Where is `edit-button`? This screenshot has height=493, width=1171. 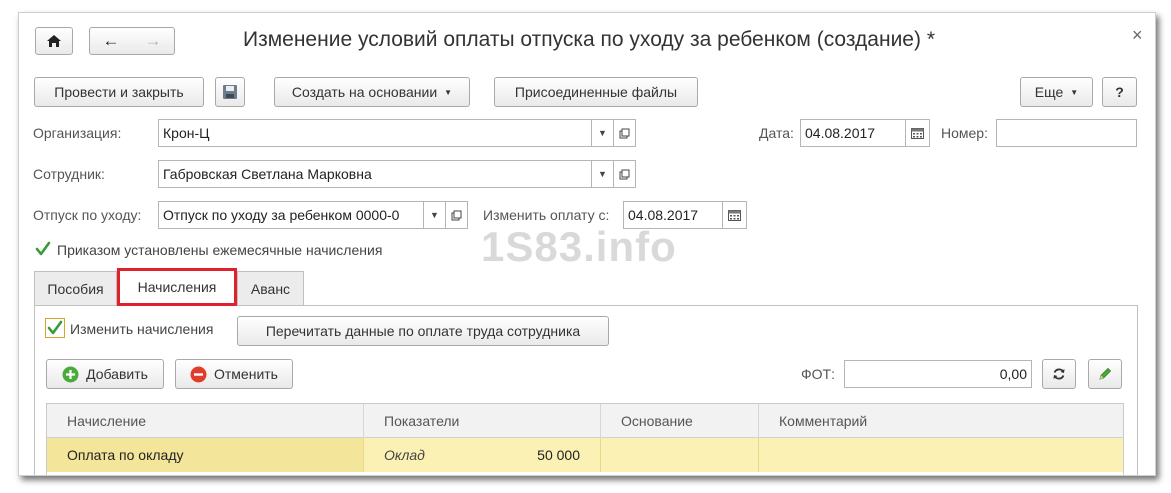 edit-button is located at coordinates (1105, 374).